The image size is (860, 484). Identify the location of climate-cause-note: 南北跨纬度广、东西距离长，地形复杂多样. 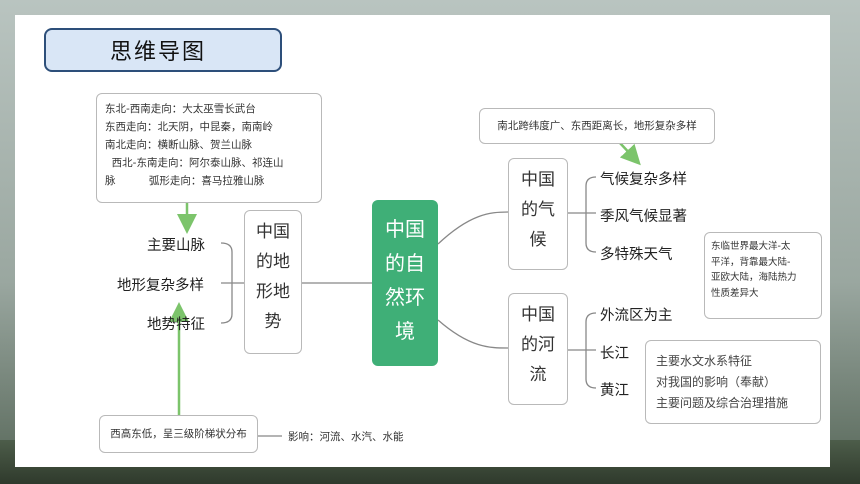
(597, 126).